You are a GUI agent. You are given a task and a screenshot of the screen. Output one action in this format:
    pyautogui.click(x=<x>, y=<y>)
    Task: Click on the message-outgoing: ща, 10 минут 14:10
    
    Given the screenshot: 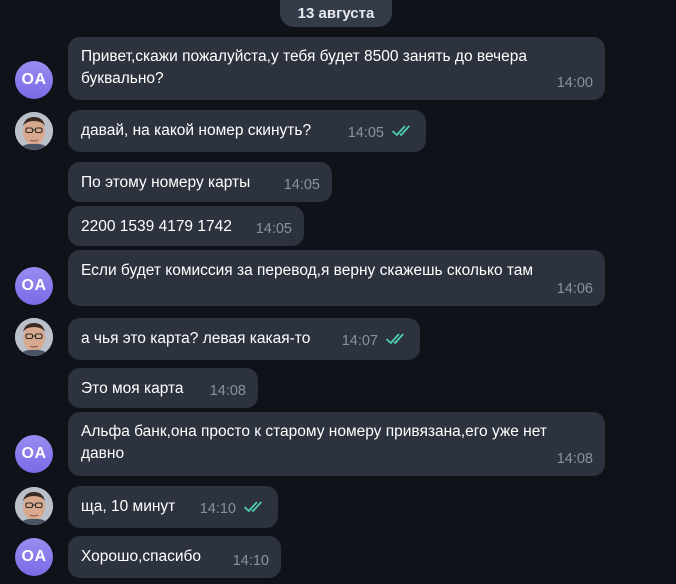 What is the action you would take?
    pyautogui.click(x=173, y=507)
    